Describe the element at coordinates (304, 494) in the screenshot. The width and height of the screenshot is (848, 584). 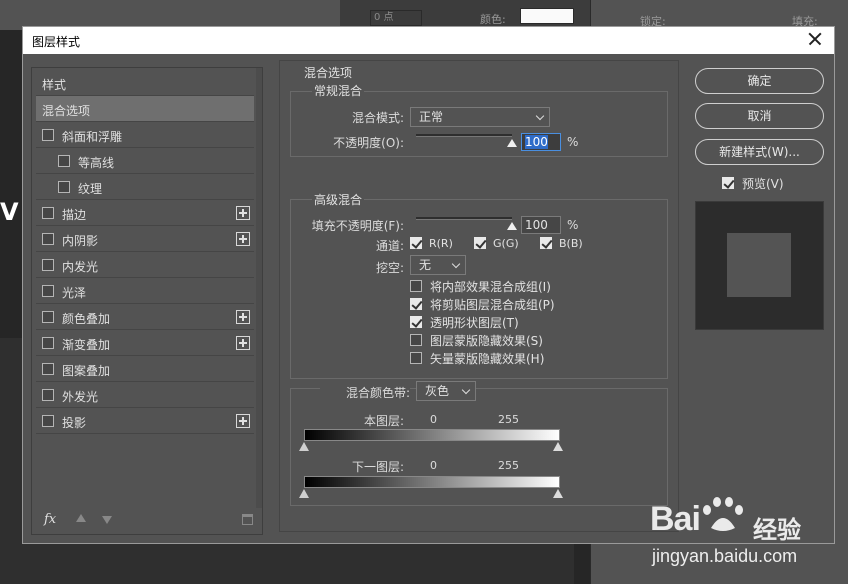
I see `underlying-layer-low-handle` at that location.